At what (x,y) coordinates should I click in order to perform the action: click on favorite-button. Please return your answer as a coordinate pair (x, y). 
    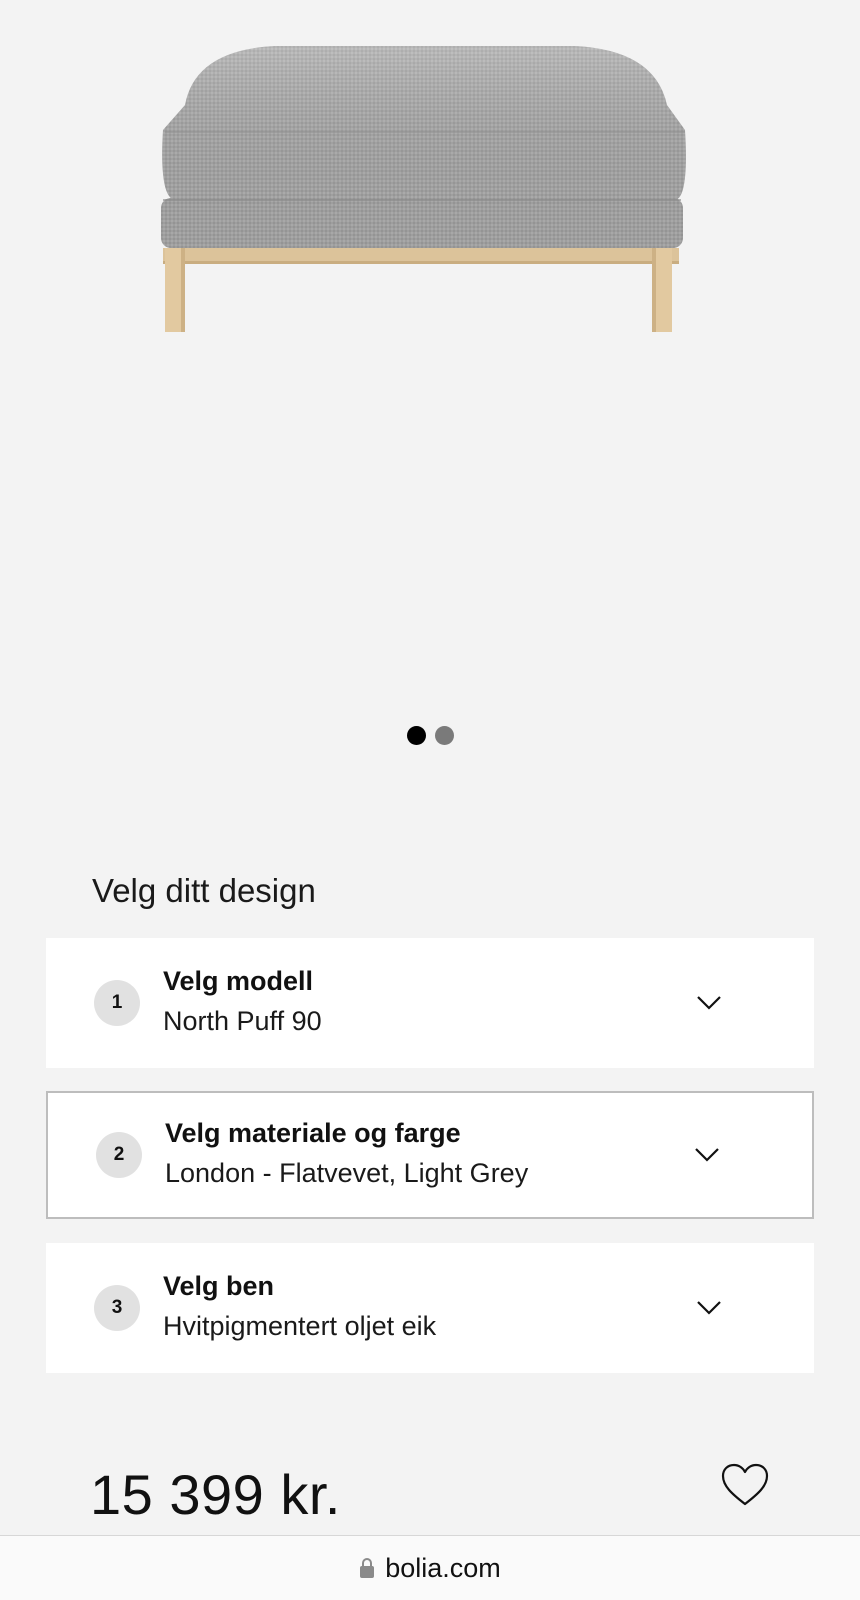
    Looking at the image, I should click on (745, 1485).